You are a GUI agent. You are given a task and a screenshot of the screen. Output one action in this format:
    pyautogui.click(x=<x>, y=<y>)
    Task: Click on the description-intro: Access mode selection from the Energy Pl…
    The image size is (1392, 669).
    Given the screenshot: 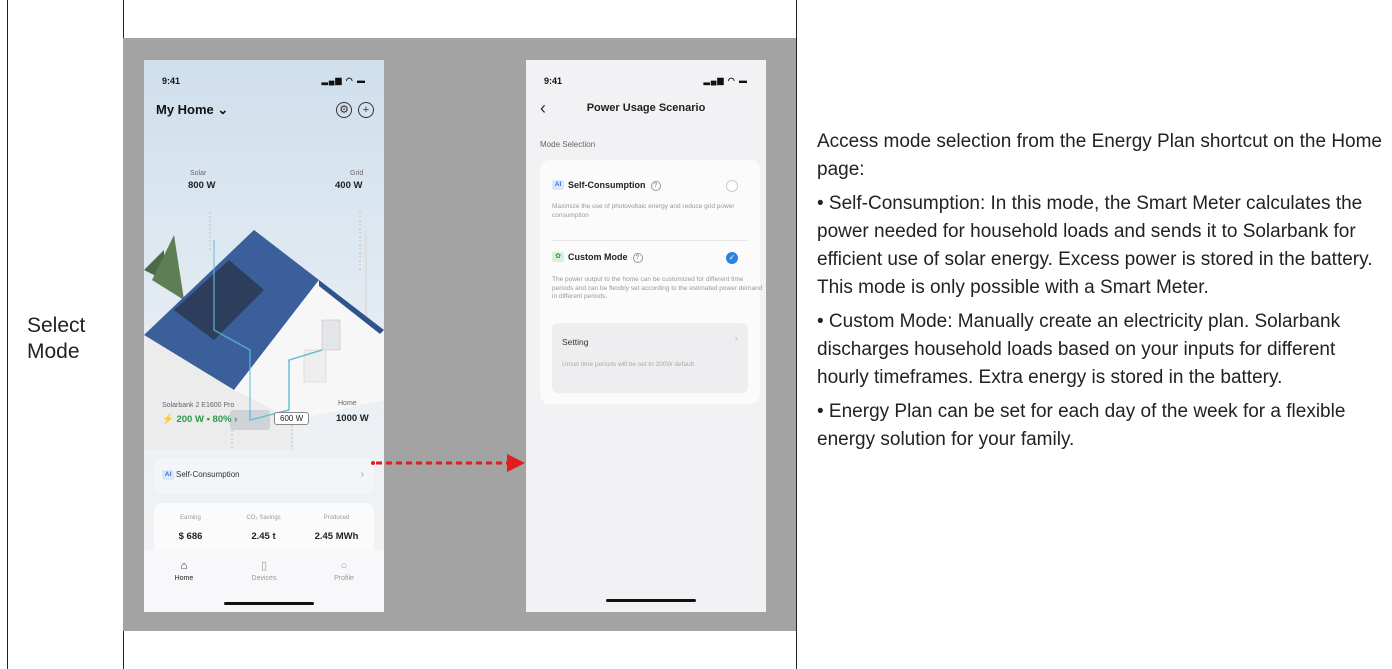 What is the action you would take?
    pyautogui.click(x=1099, y=155)
    